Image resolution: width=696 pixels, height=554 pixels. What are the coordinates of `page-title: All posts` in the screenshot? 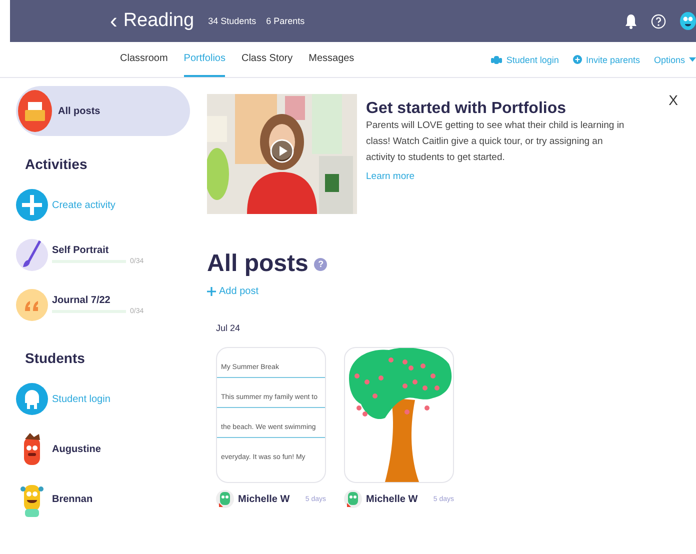 It's located at (257, 264).